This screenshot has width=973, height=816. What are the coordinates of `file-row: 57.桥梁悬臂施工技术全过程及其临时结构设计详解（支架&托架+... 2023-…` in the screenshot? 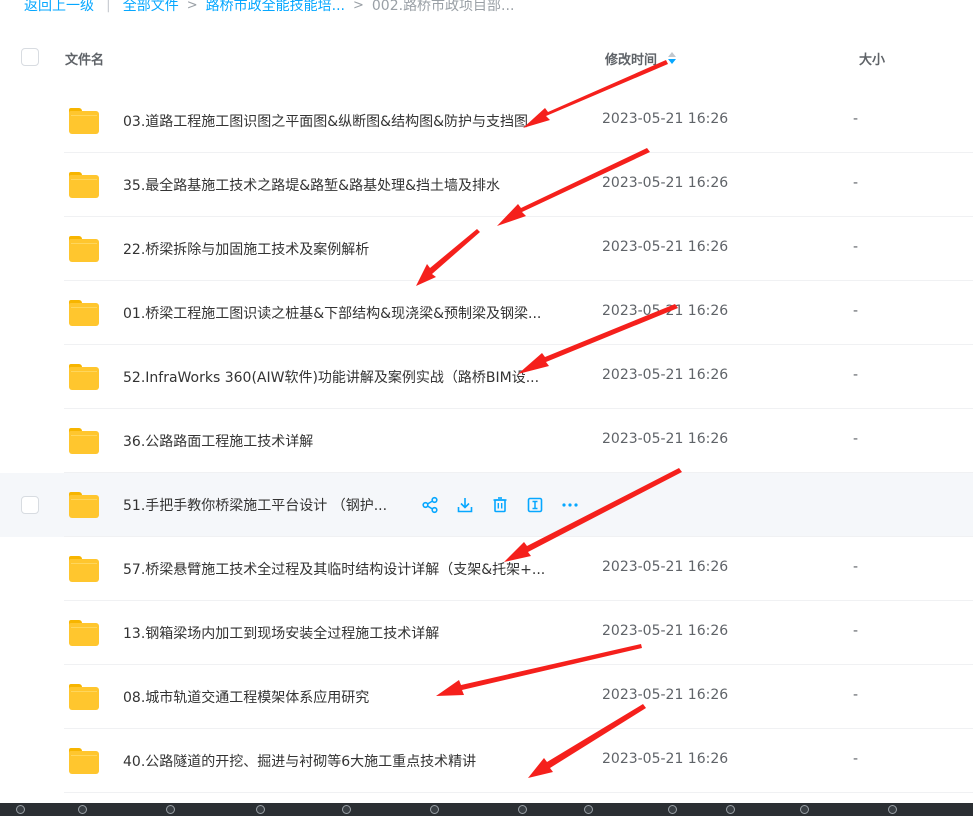 It's located at (486, 569).